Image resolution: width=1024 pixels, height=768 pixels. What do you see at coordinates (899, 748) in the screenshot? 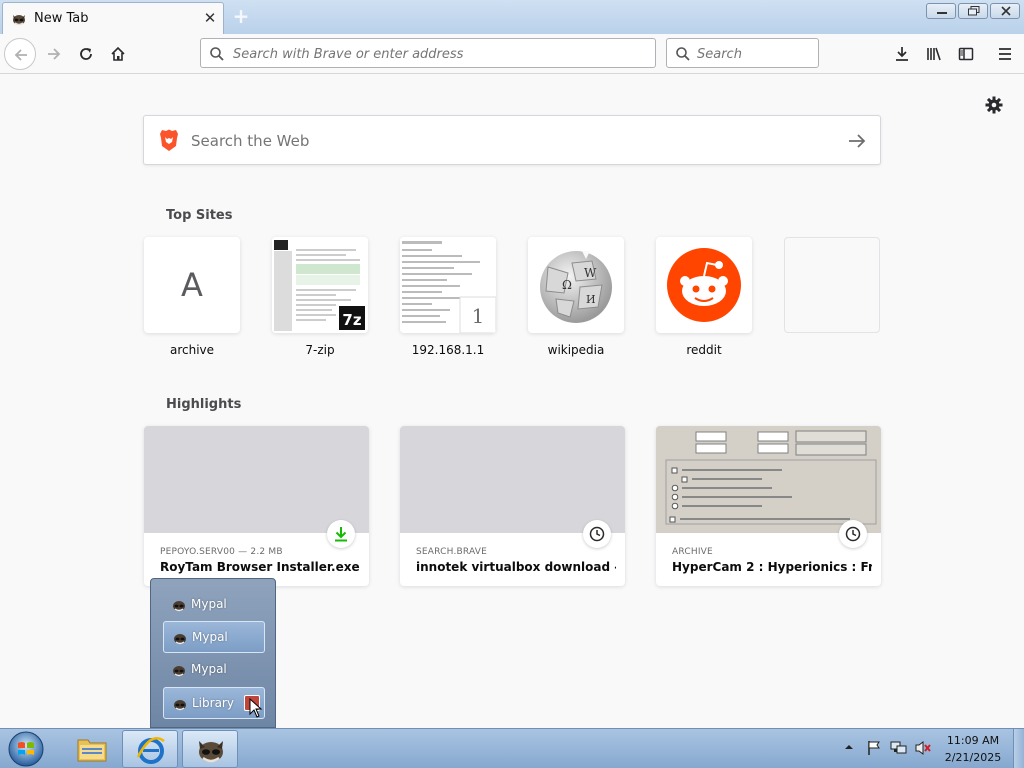
I see `network-icon` at bounding box center [899, 748].